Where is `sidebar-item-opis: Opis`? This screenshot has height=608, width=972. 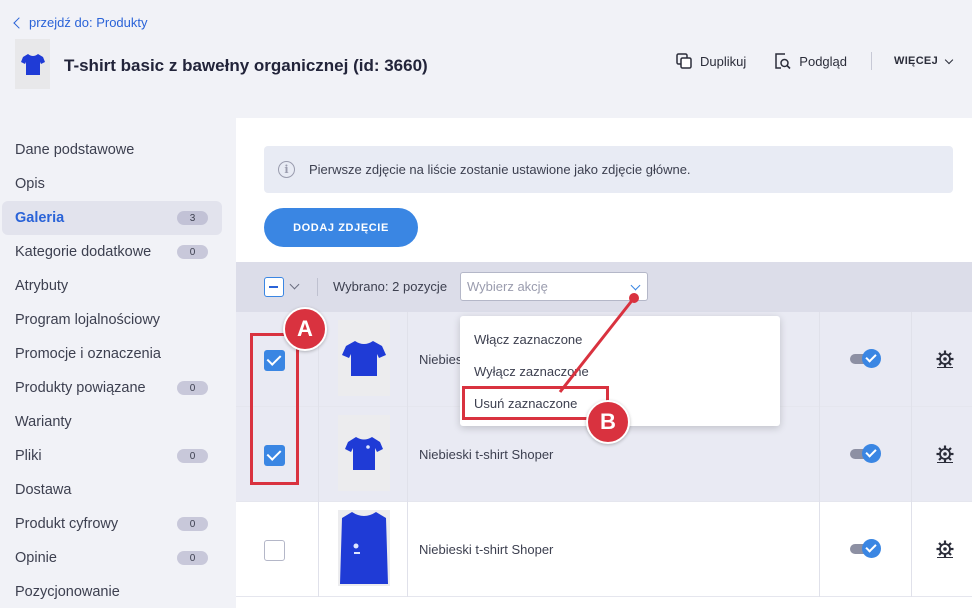 sidebar-item-opis: Opis is located at coordinates (118, 184).